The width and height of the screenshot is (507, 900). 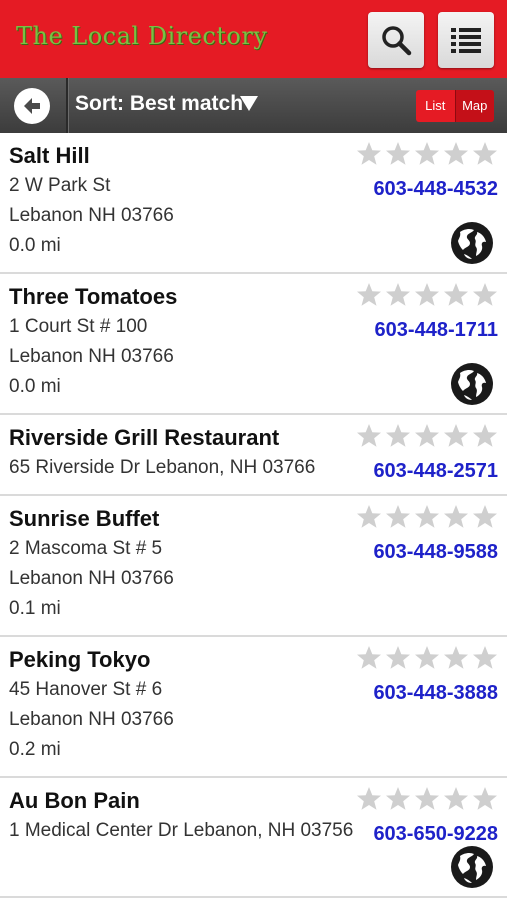 I want to click on phone-link: 603-448-9588, so click(x=435, y=552).